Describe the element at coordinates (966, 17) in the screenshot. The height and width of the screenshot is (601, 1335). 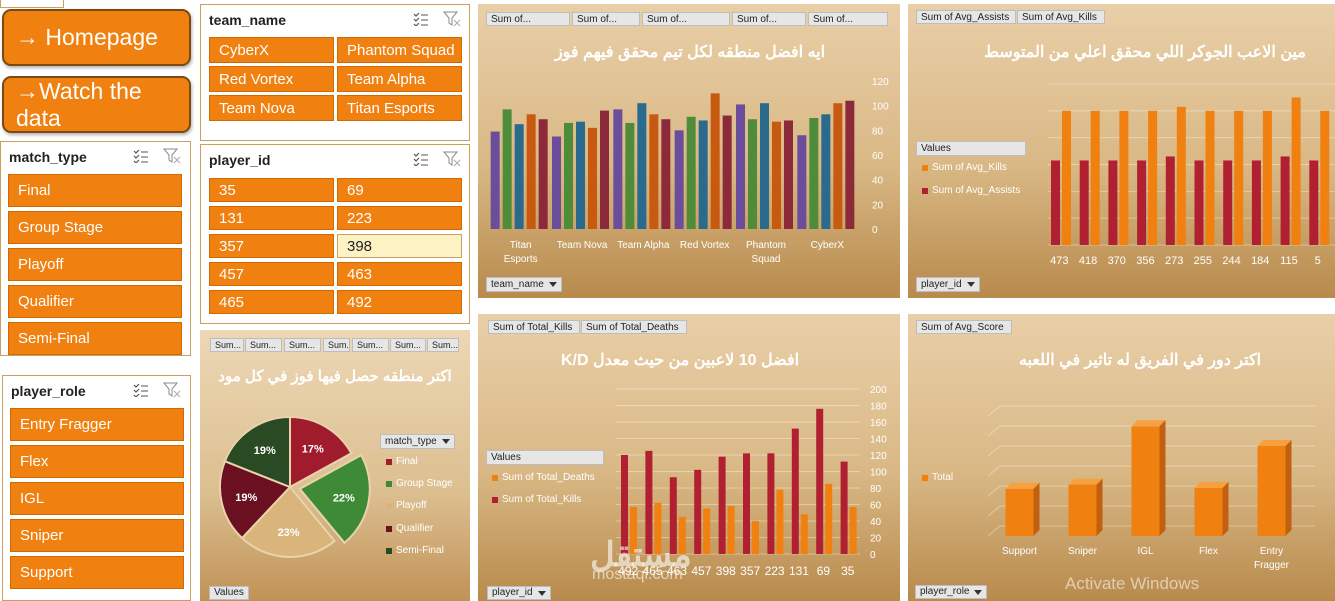
I see `field-button: Sum of Avg_Assists` at that location.